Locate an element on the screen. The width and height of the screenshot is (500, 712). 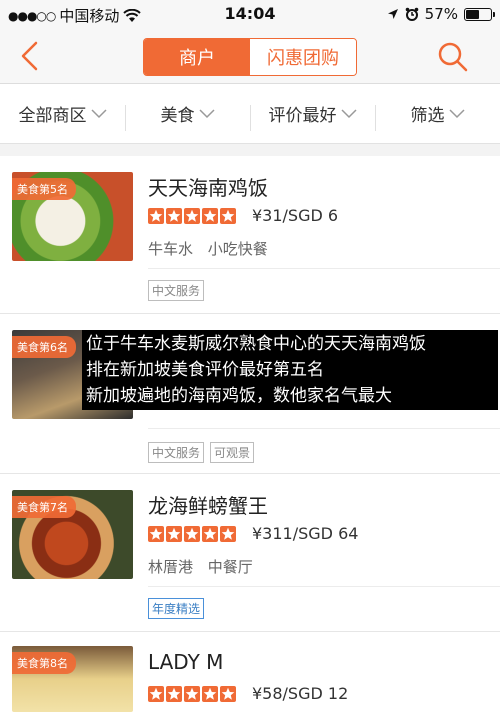
caption-line: 新加坡遍地的海南鸡饭，数他家名气最大 is located at coordinates (239, 396).